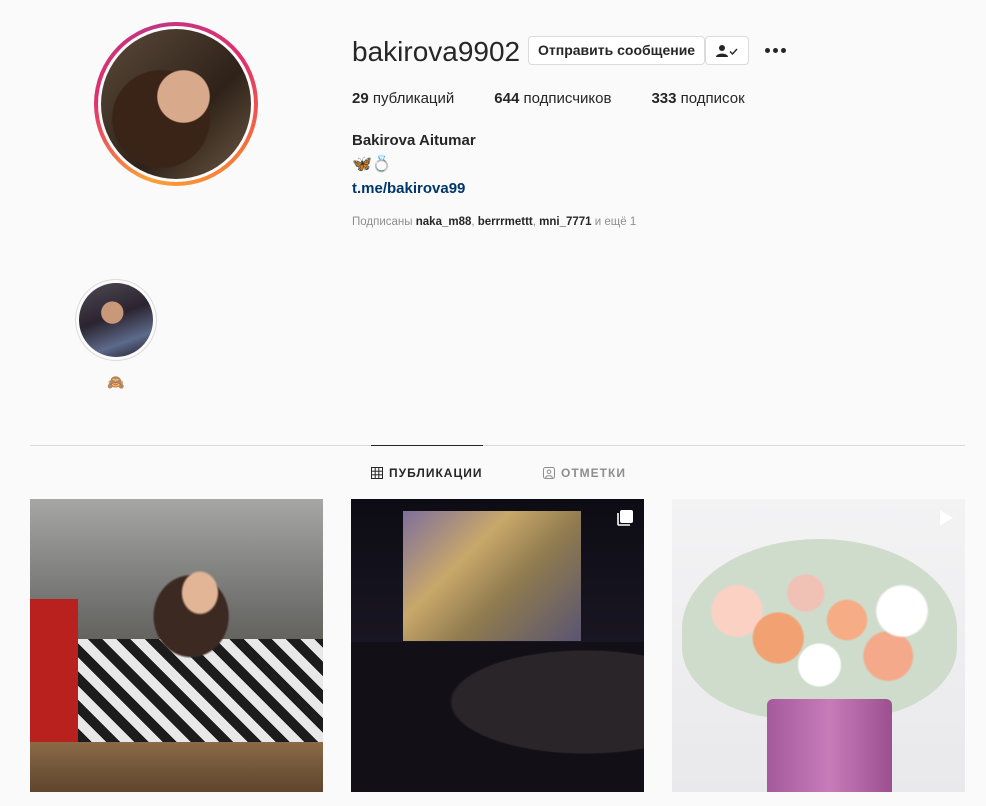 The width and height of the screenshot is (986, 806). Describe the element at coordinates (767, 50) in the screenshot. I see `more-dots-icon` at that location.